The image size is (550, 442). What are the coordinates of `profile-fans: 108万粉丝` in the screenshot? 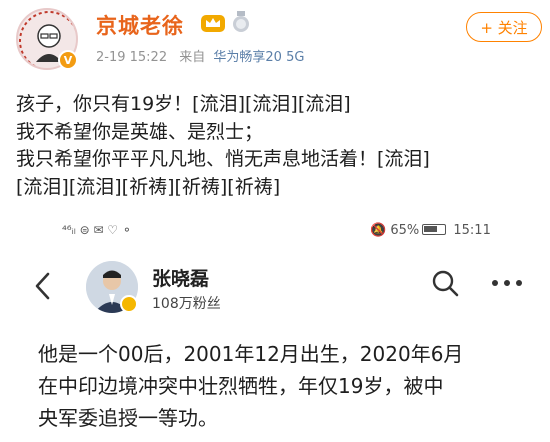 It's located at (186, 304).